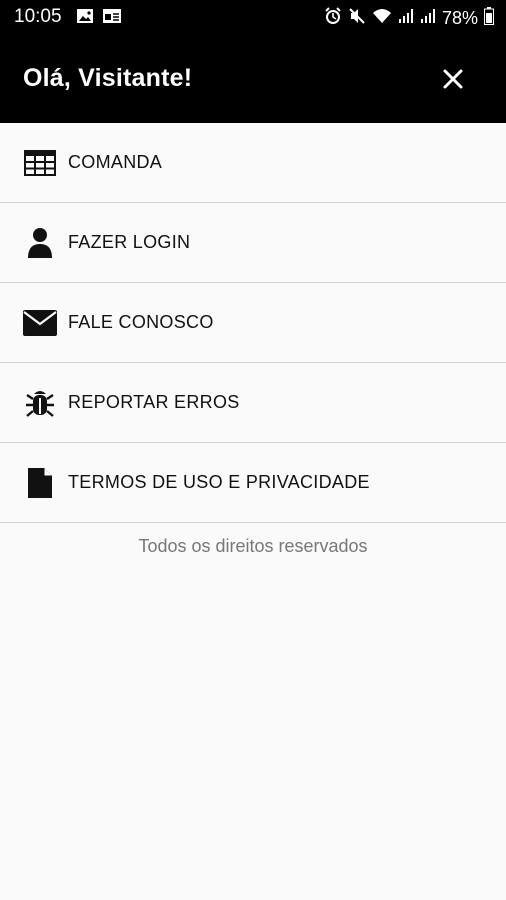  What do you see at coordinates (154, 402) in the screenshot?
I see `menu-item-label: REPORTAR ERROS` at bounding box center [154, 402].